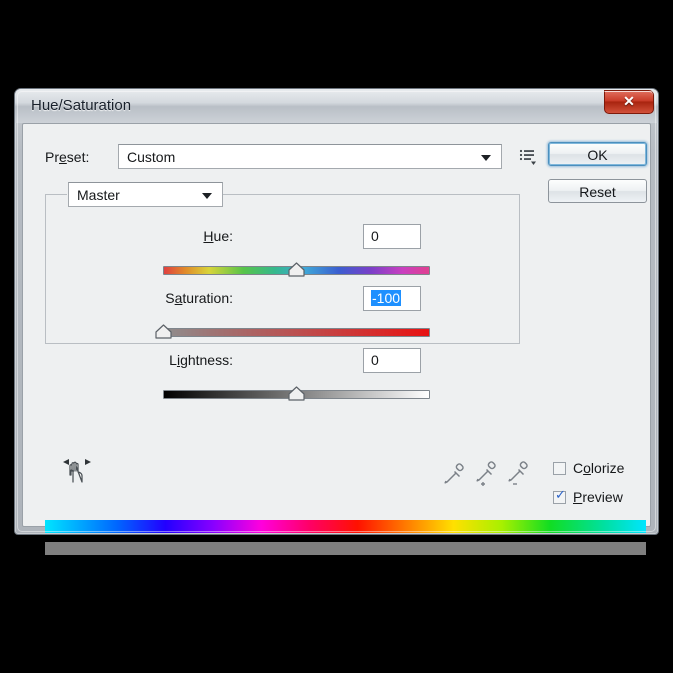  Describe the element at coordinates (337, 380) in the screenshot. I see `lightness-row: Lightness: 0` at that location.